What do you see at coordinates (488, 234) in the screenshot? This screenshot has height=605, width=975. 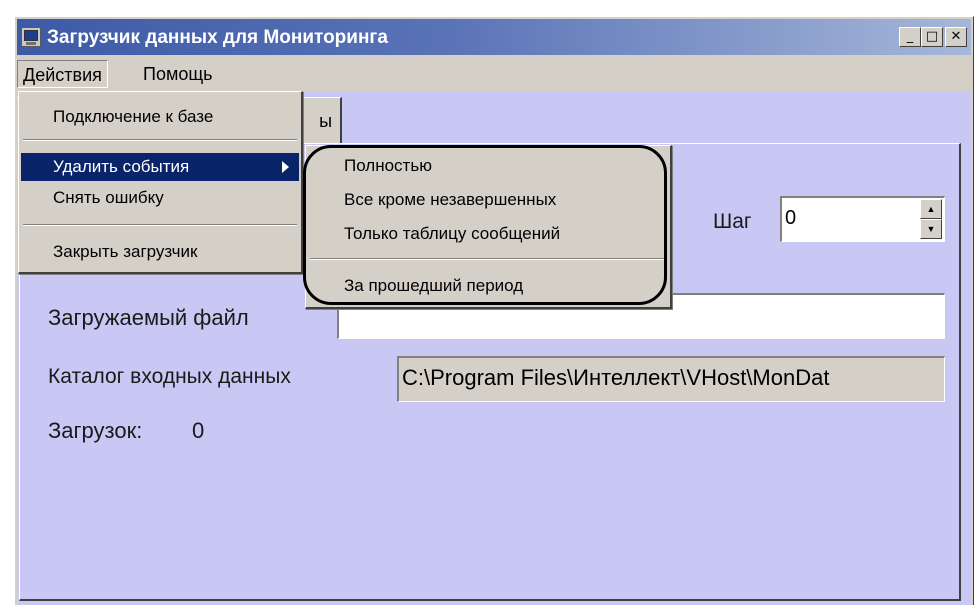 I see `submenu-item-messages-table: Только таблицу сообщений` at bounding box center [488, 234].